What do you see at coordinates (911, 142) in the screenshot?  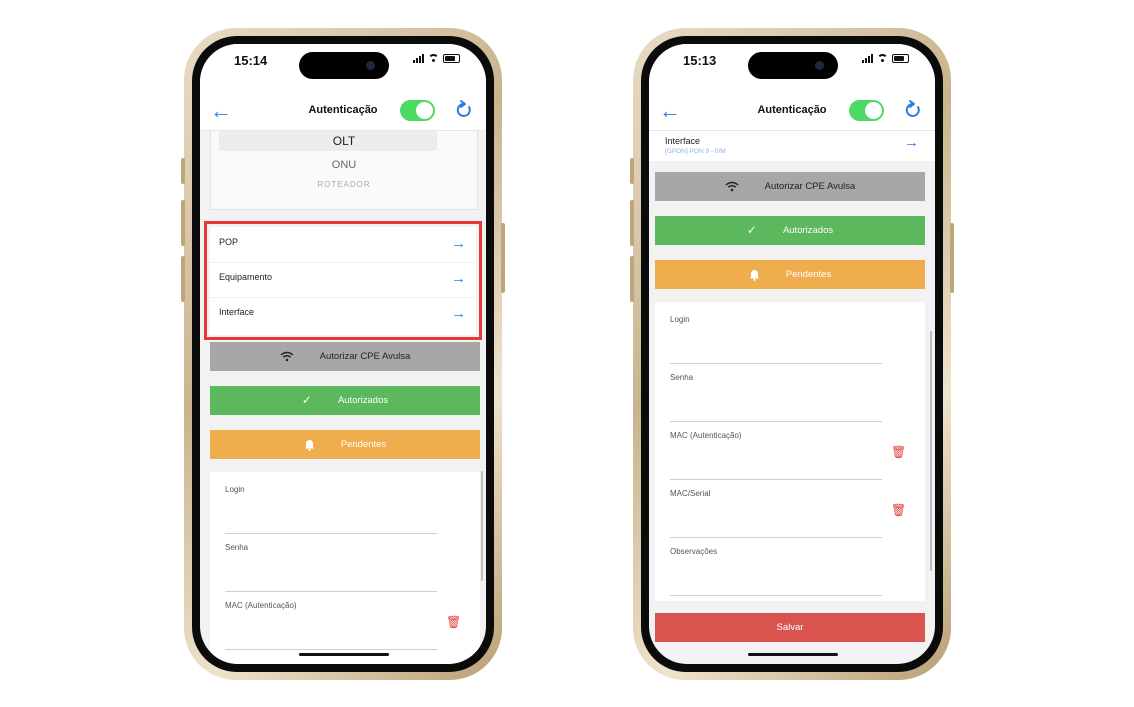 I see `arrow-right-icon: →` at bounding box center [911, 142].